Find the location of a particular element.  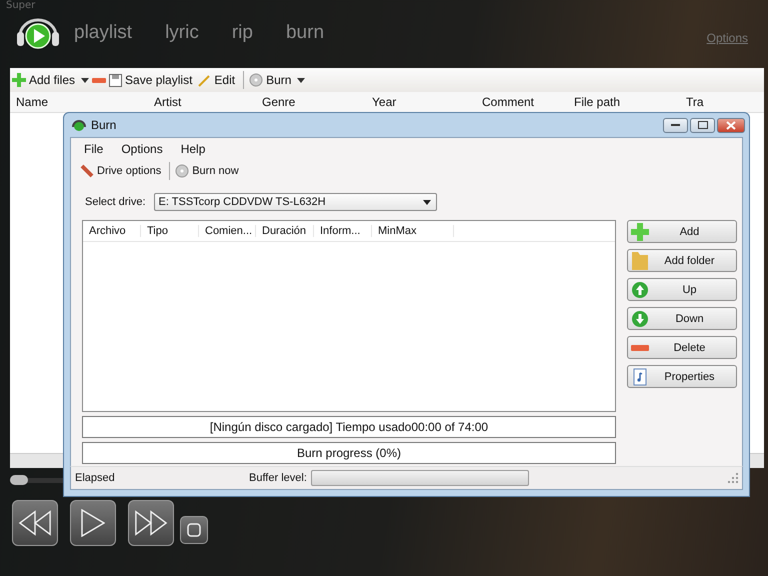

wrench-icon is located at coordinates (87, 171).